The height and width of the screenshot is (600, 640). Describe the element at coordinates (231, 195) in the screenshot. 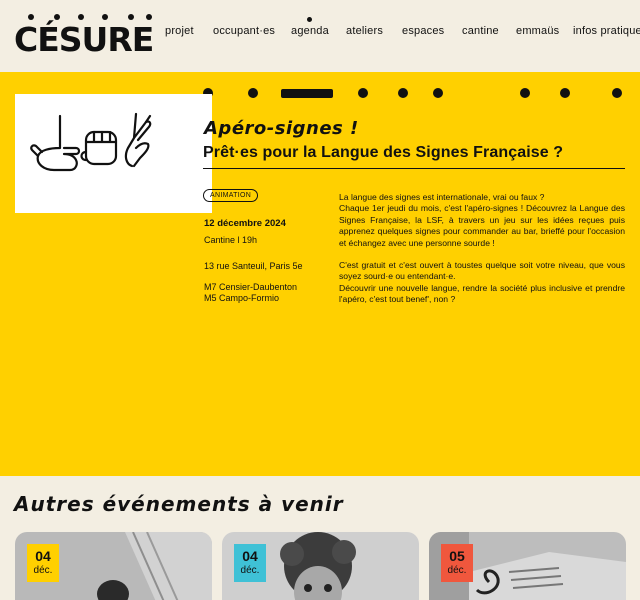

I see `event-category-badge: ANIMATION` at that location.